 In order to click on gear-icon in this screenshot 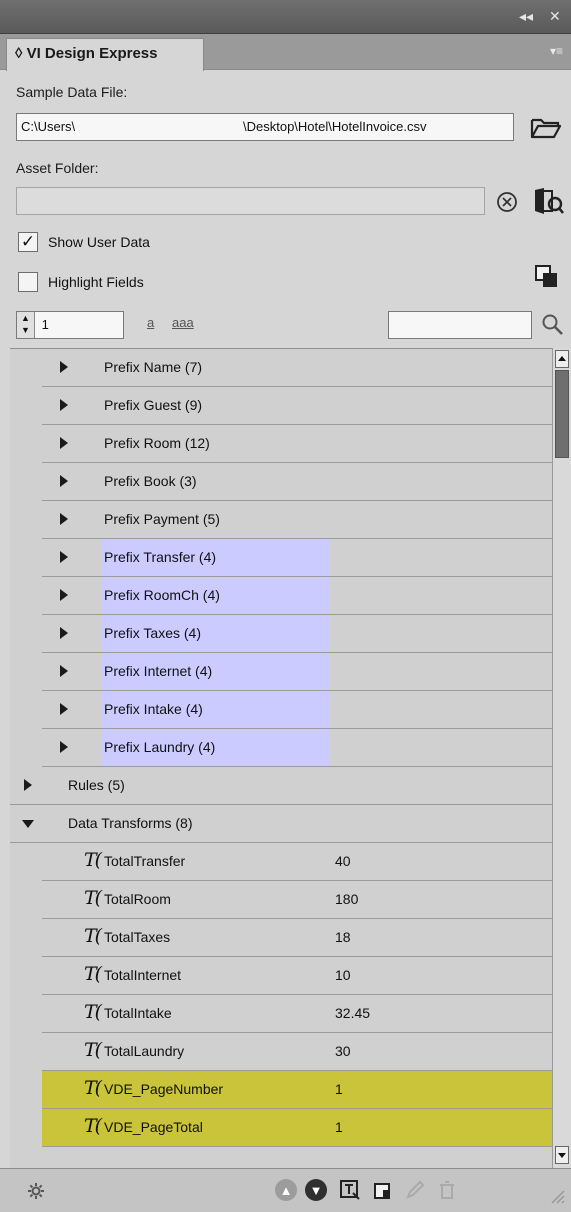, I will do `click(36, 1191)`.